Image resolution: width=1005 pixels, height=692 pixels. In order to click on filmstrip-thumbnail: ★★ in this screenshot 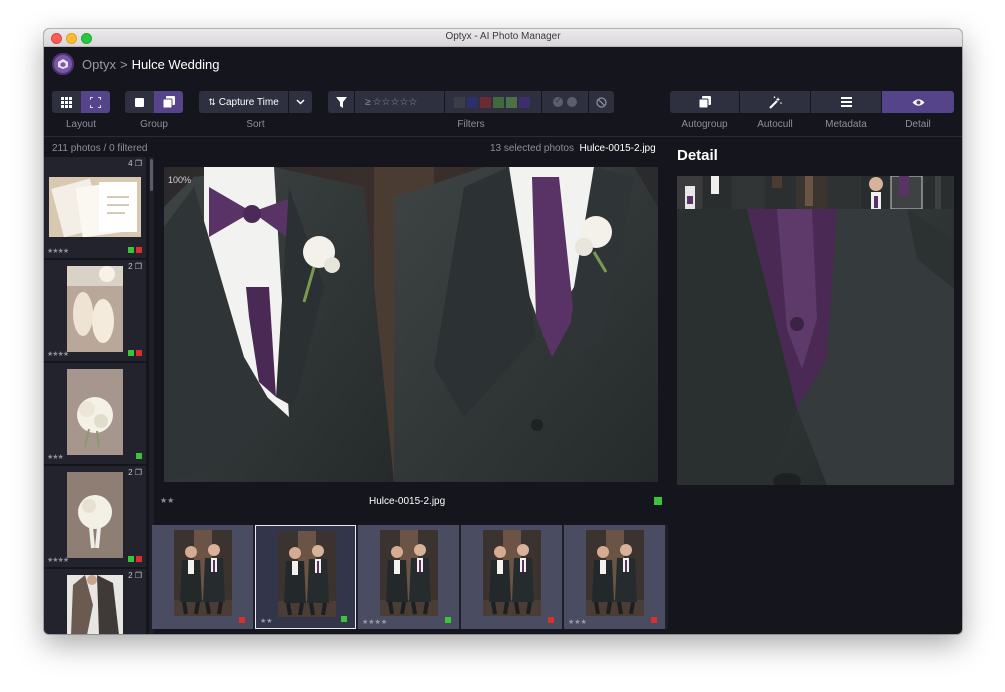, I will do `click(305, 577)`.